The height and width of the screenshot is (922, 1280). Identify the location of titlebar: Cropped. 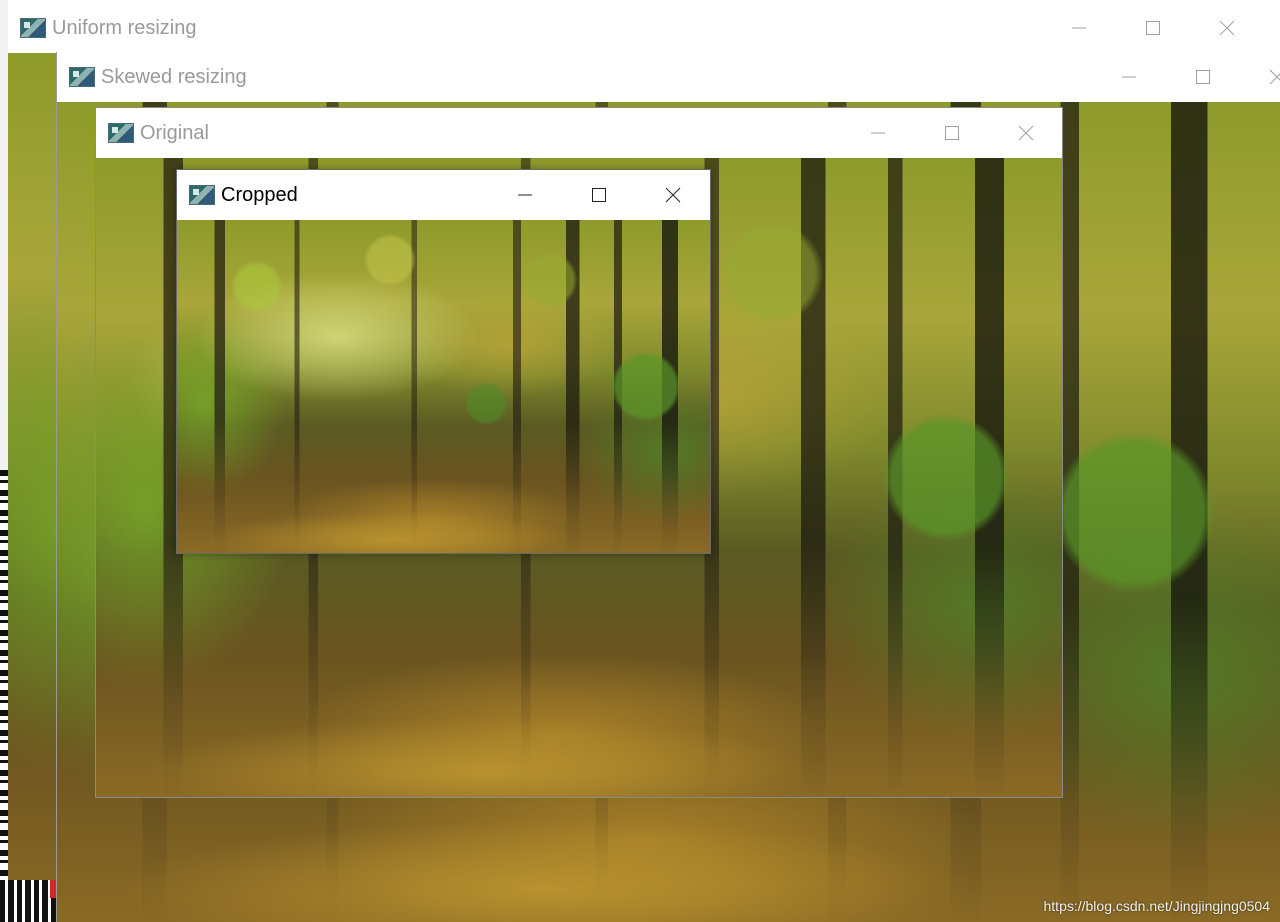
(443, 195).